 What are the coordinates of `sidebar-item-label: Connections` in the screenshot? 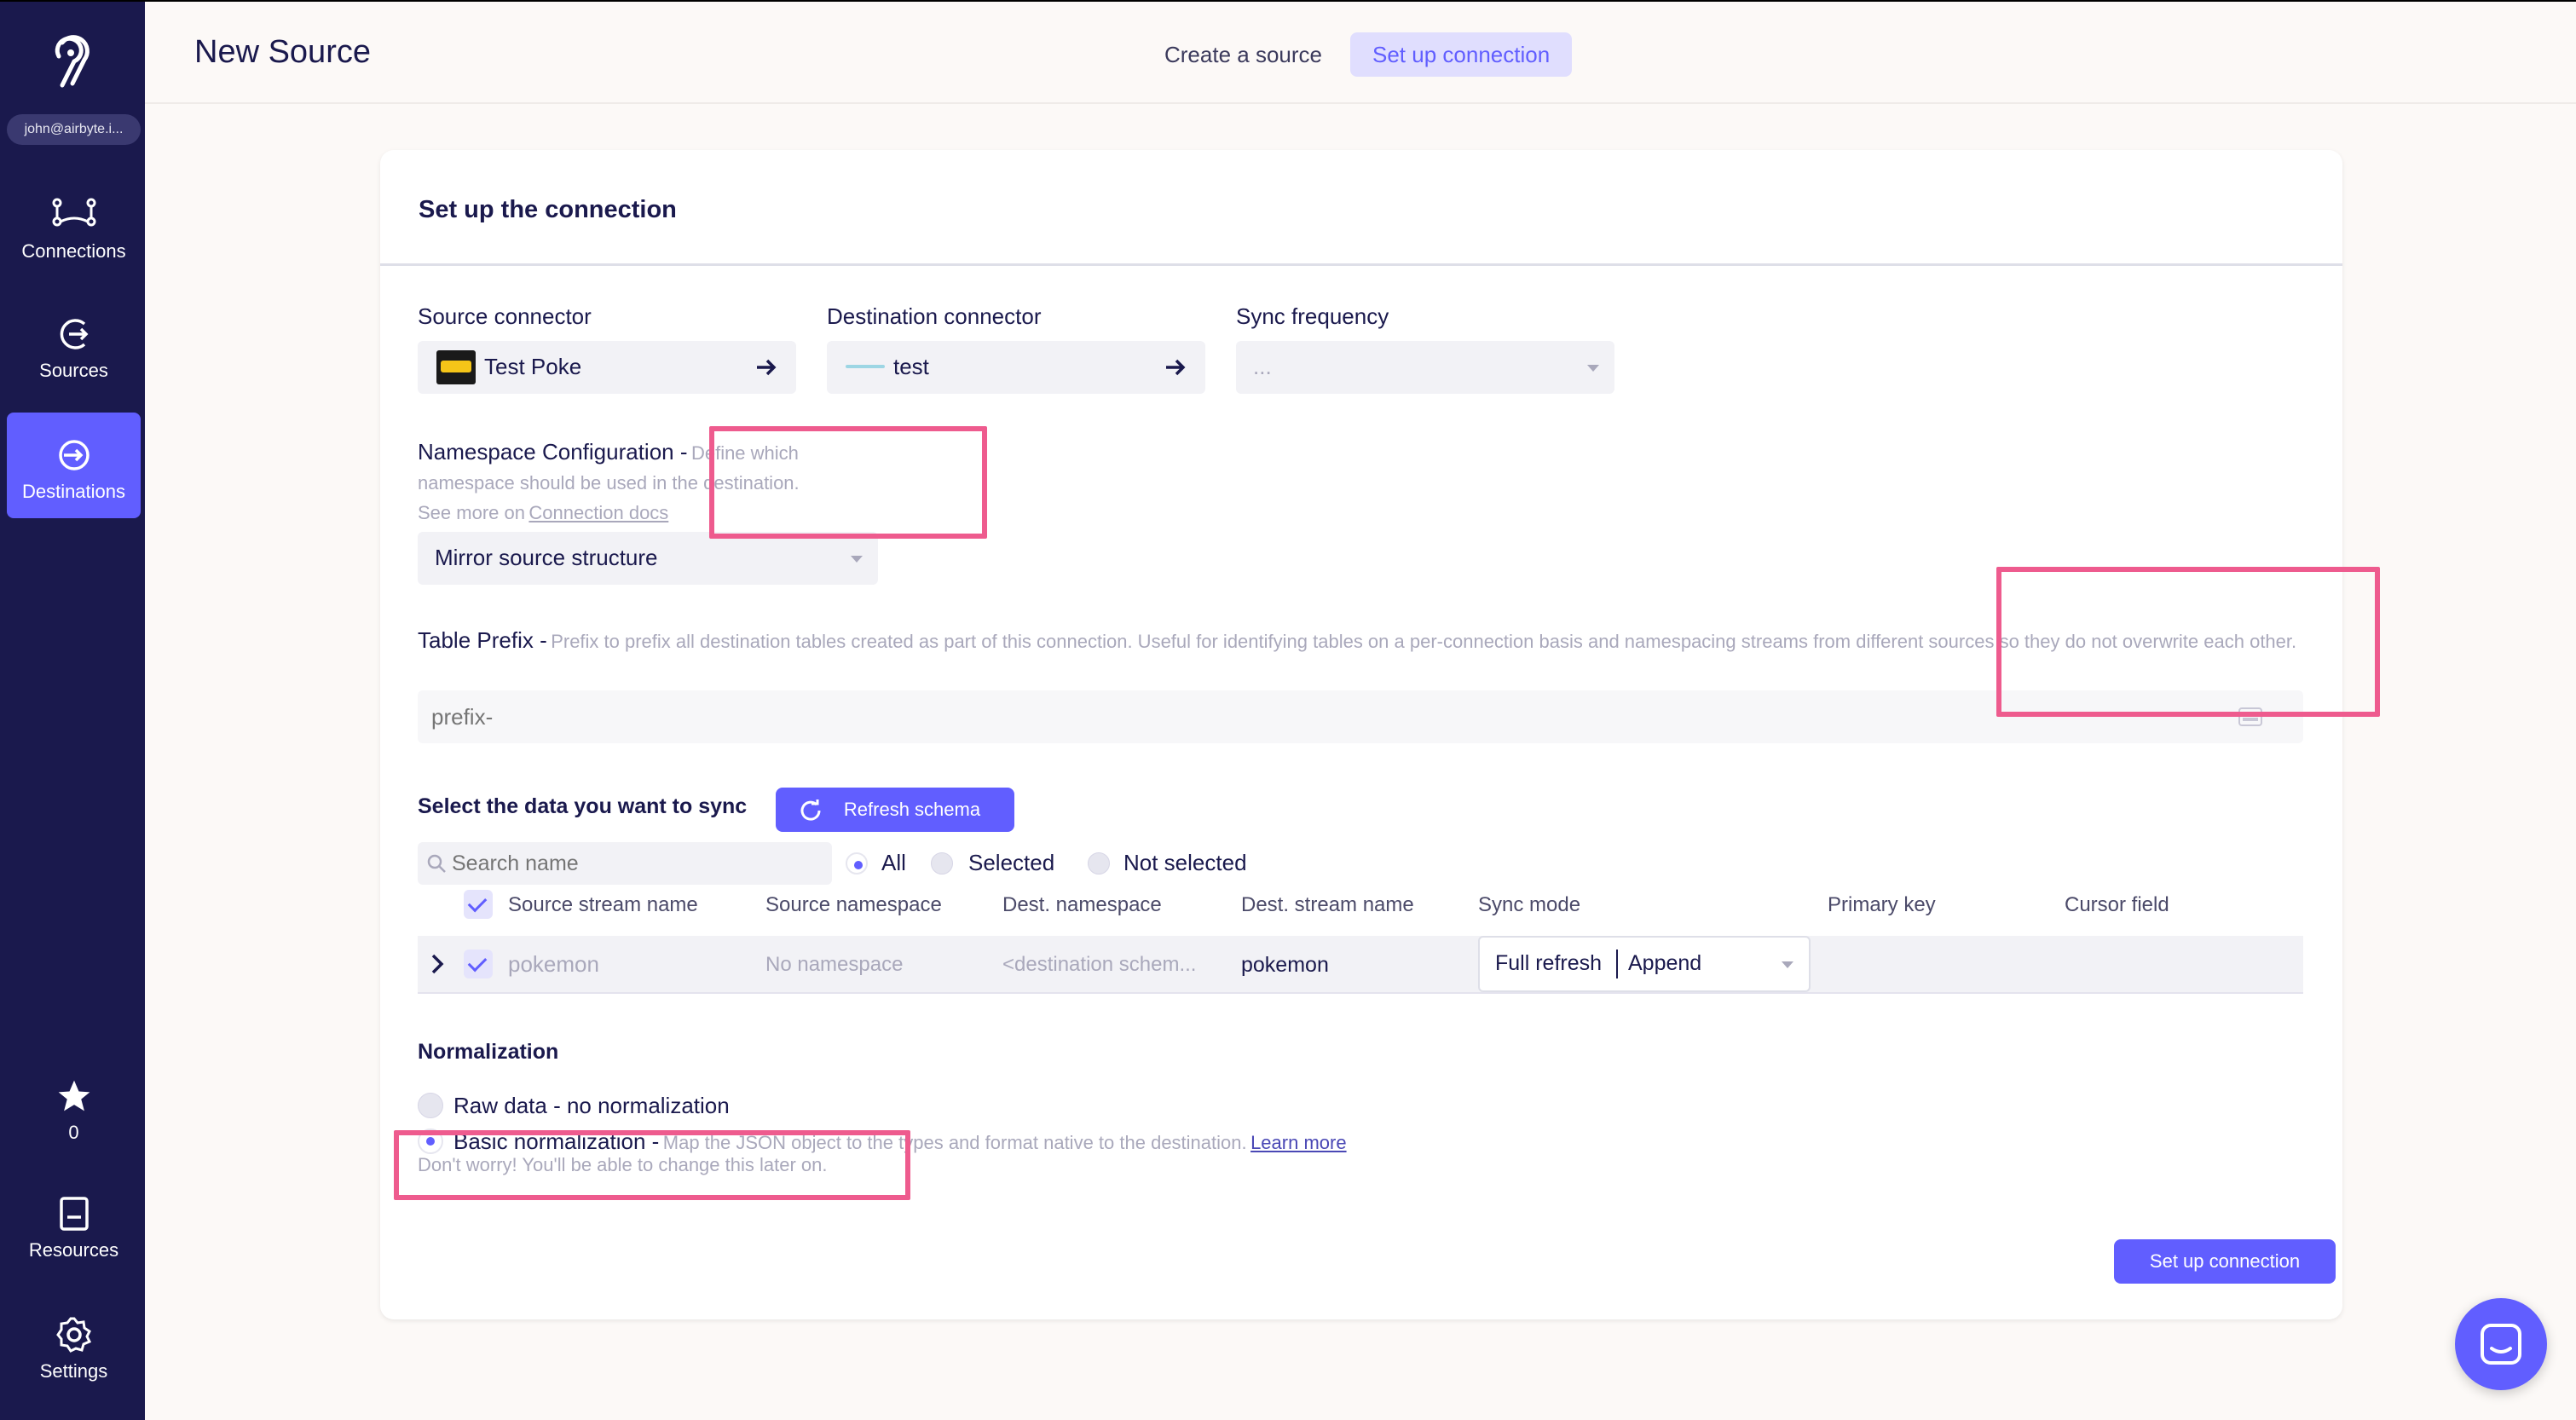 It's located at (73, 251).